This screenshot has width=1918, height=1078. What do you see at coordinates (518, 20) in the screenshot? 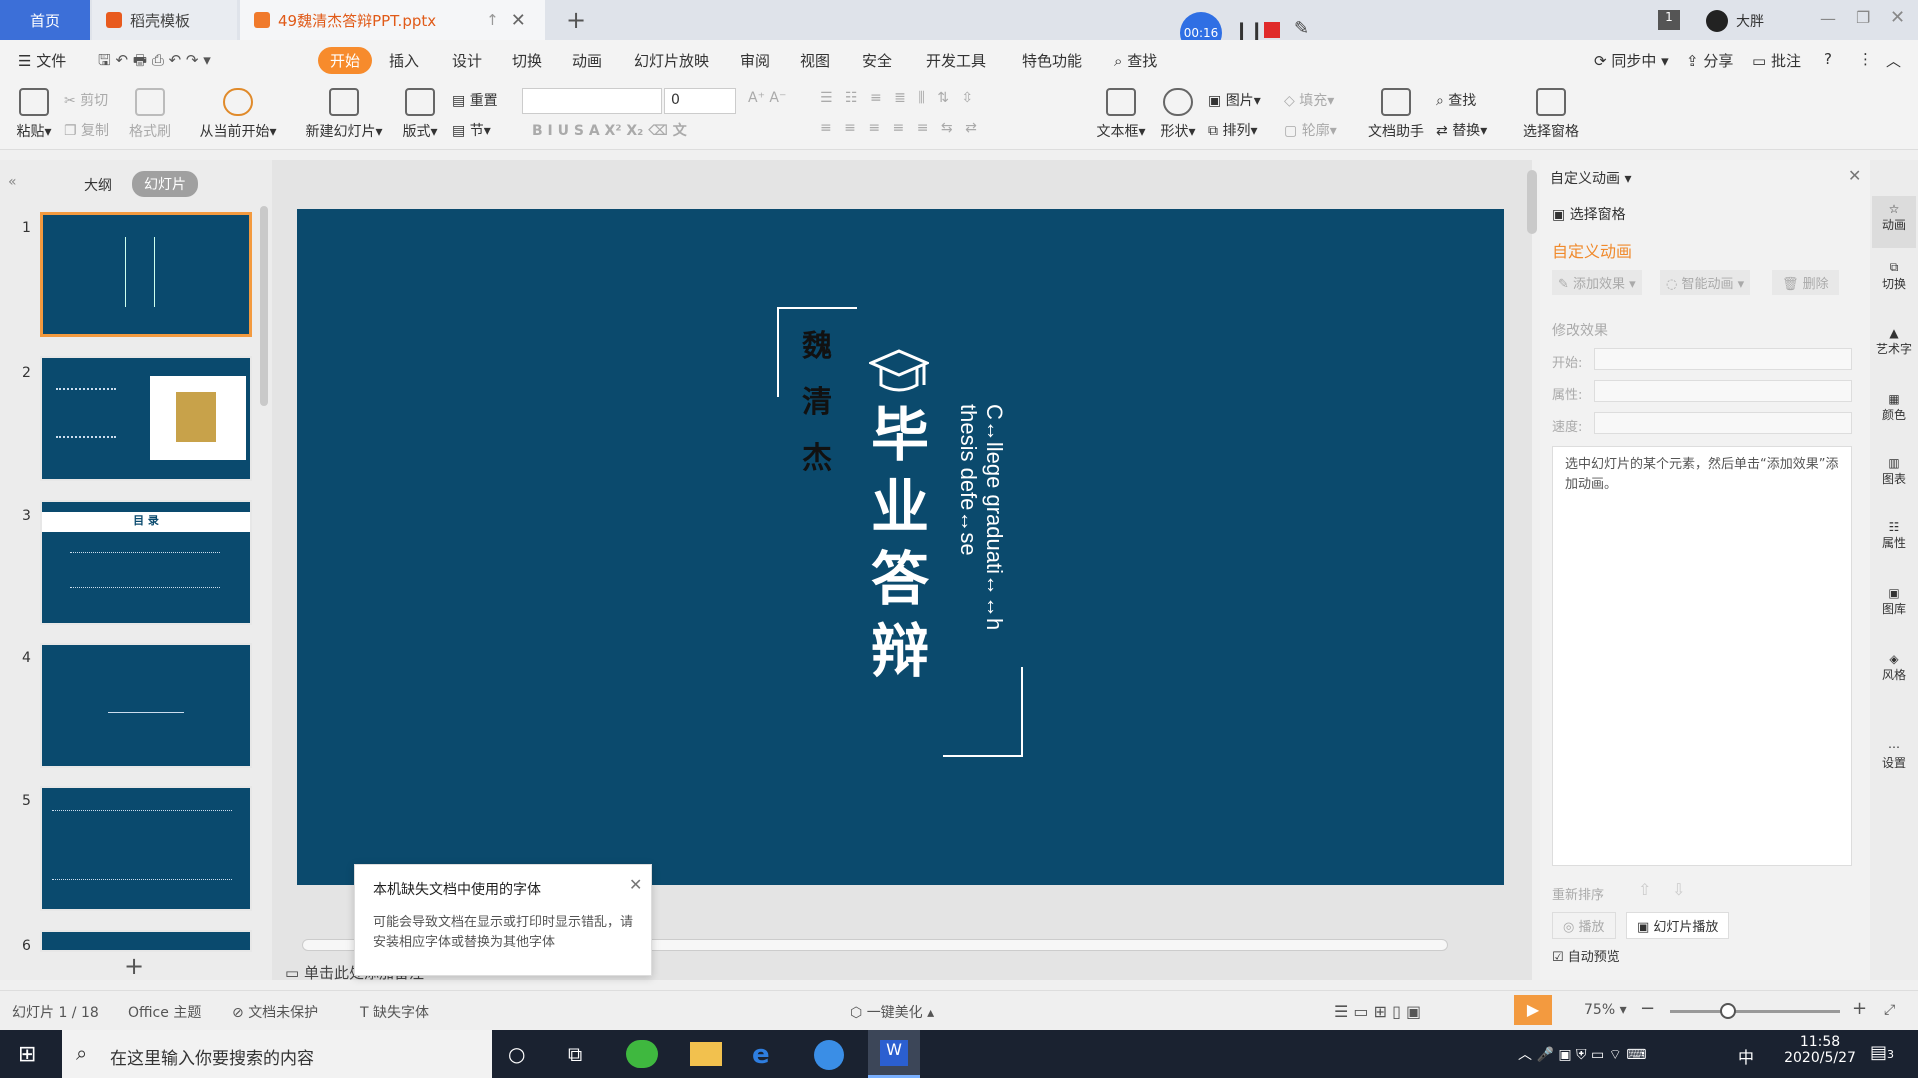
I see `close-tab-icon: ✕` at bounding box center [518, 20].